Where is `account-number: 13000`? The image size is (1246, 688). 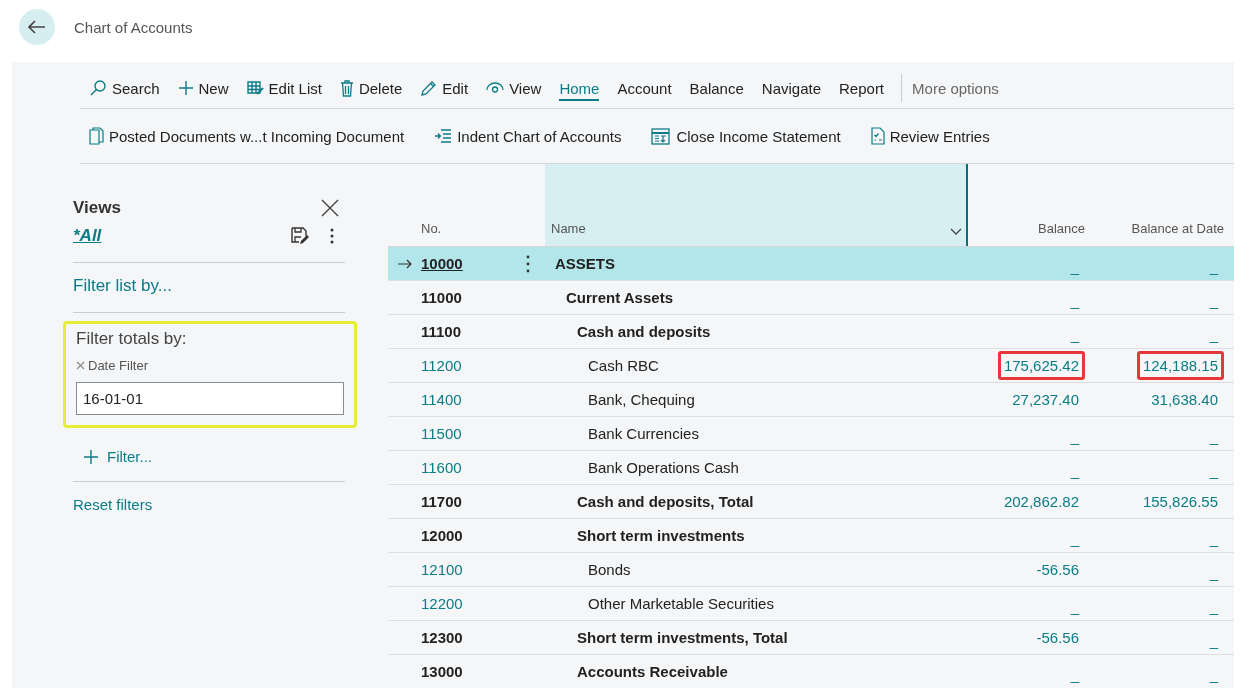
account-number: 13000 is located at coordinates (464, 671).